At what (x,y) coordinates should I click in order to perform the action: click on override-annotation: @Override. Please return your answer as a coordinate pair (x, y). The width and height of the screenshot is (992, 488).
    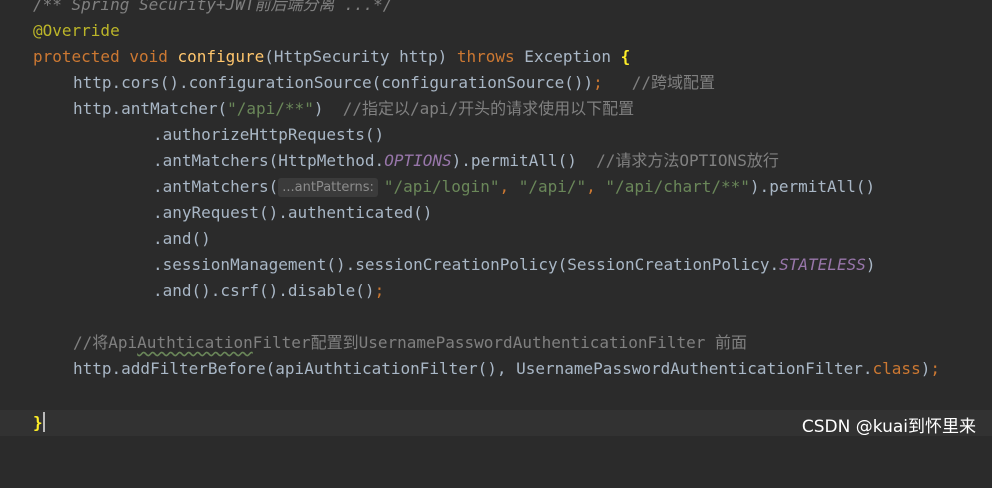
    Looking at the image, I should click on (76, 30).